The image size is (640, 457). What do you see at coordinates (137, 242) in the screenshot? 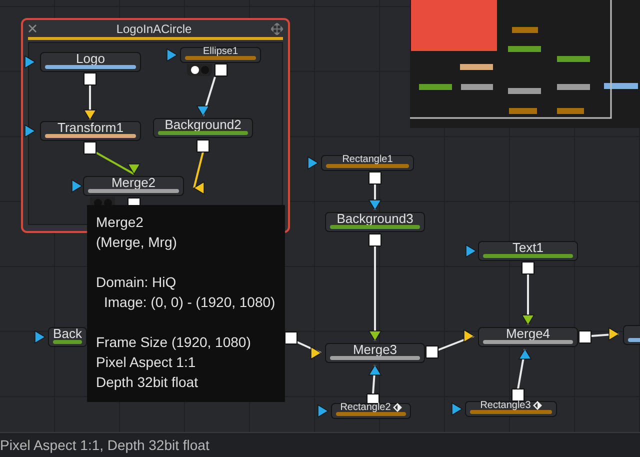
I see `tooltip-line: (Merge, Mrg)` at bounding box center [137, 242].